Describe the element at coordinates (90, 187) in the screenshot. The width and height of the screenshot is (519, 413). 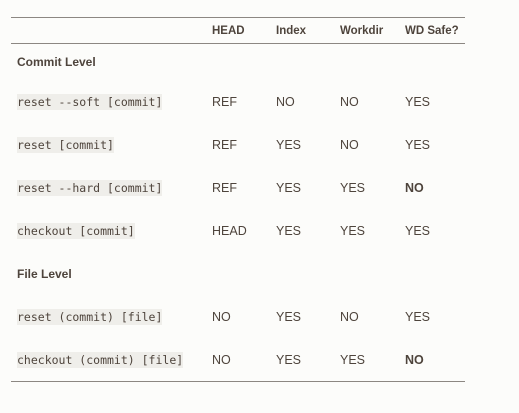
I see `command-code: reset --hard [commit]` at that location.